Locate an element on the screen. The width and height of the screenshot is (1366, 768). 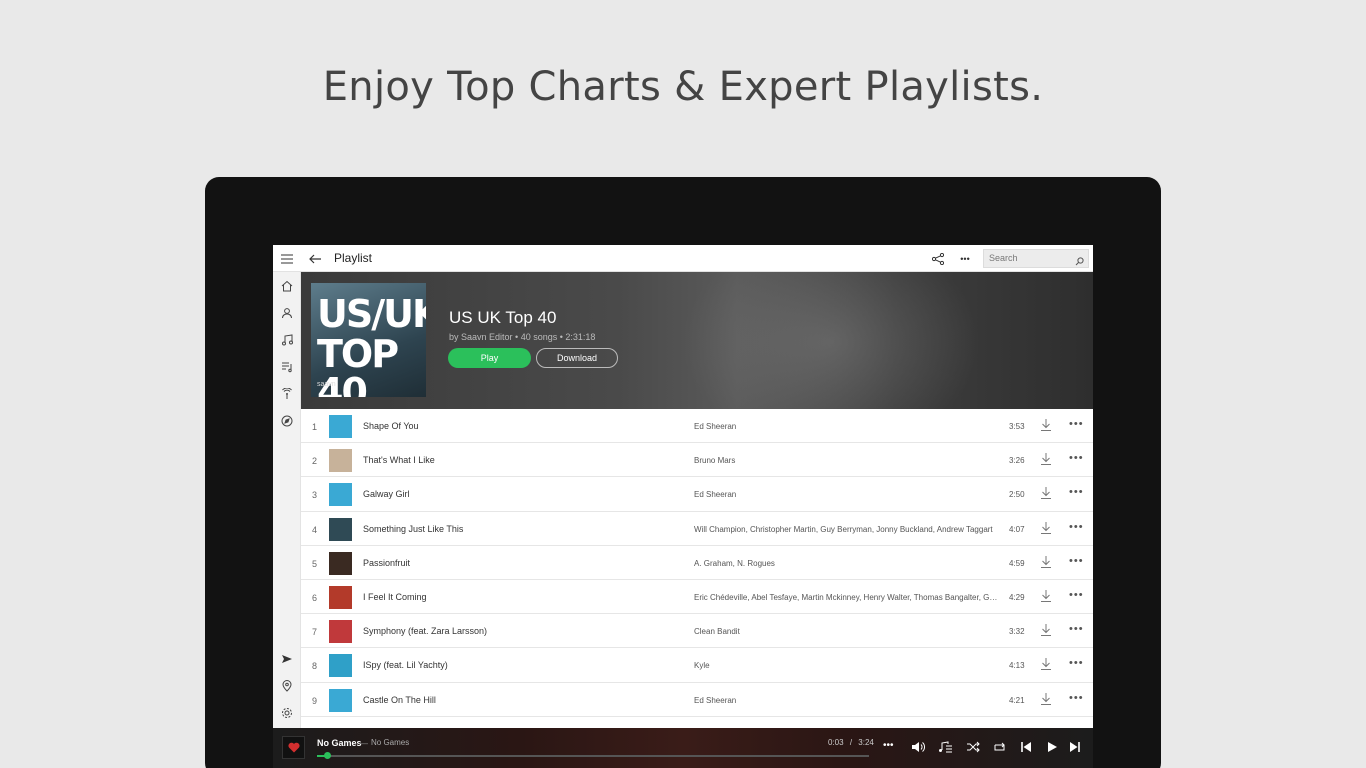
track-duration: 3:26 is located at coordinates (1017, 461).